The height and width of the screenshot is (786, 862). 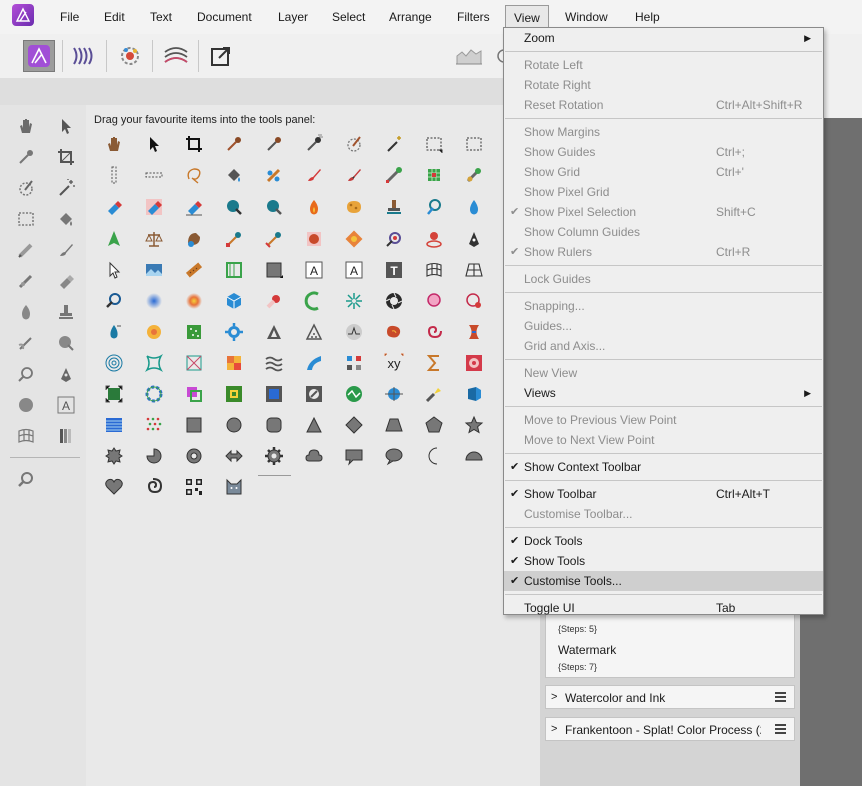 What do you see at coordinates (154, 175) in the screenshot?
I see `row-marquee-tool-icon` at bounding box center [154, 175].